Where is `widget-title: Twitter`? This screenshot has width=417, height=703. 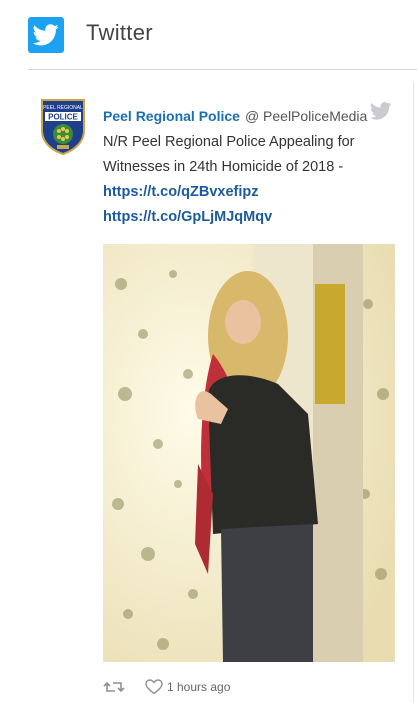 widget-title: Twitter is located at coordinates (119, 32).